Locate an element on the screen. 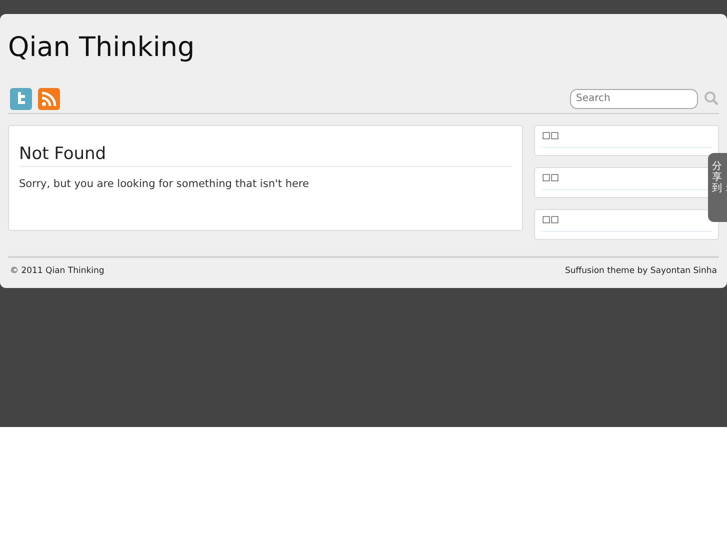 This screenshot has height=545, width=727. post-text: Sorry, but you are looking for something that isn't here is located at coordinates (164, 184).